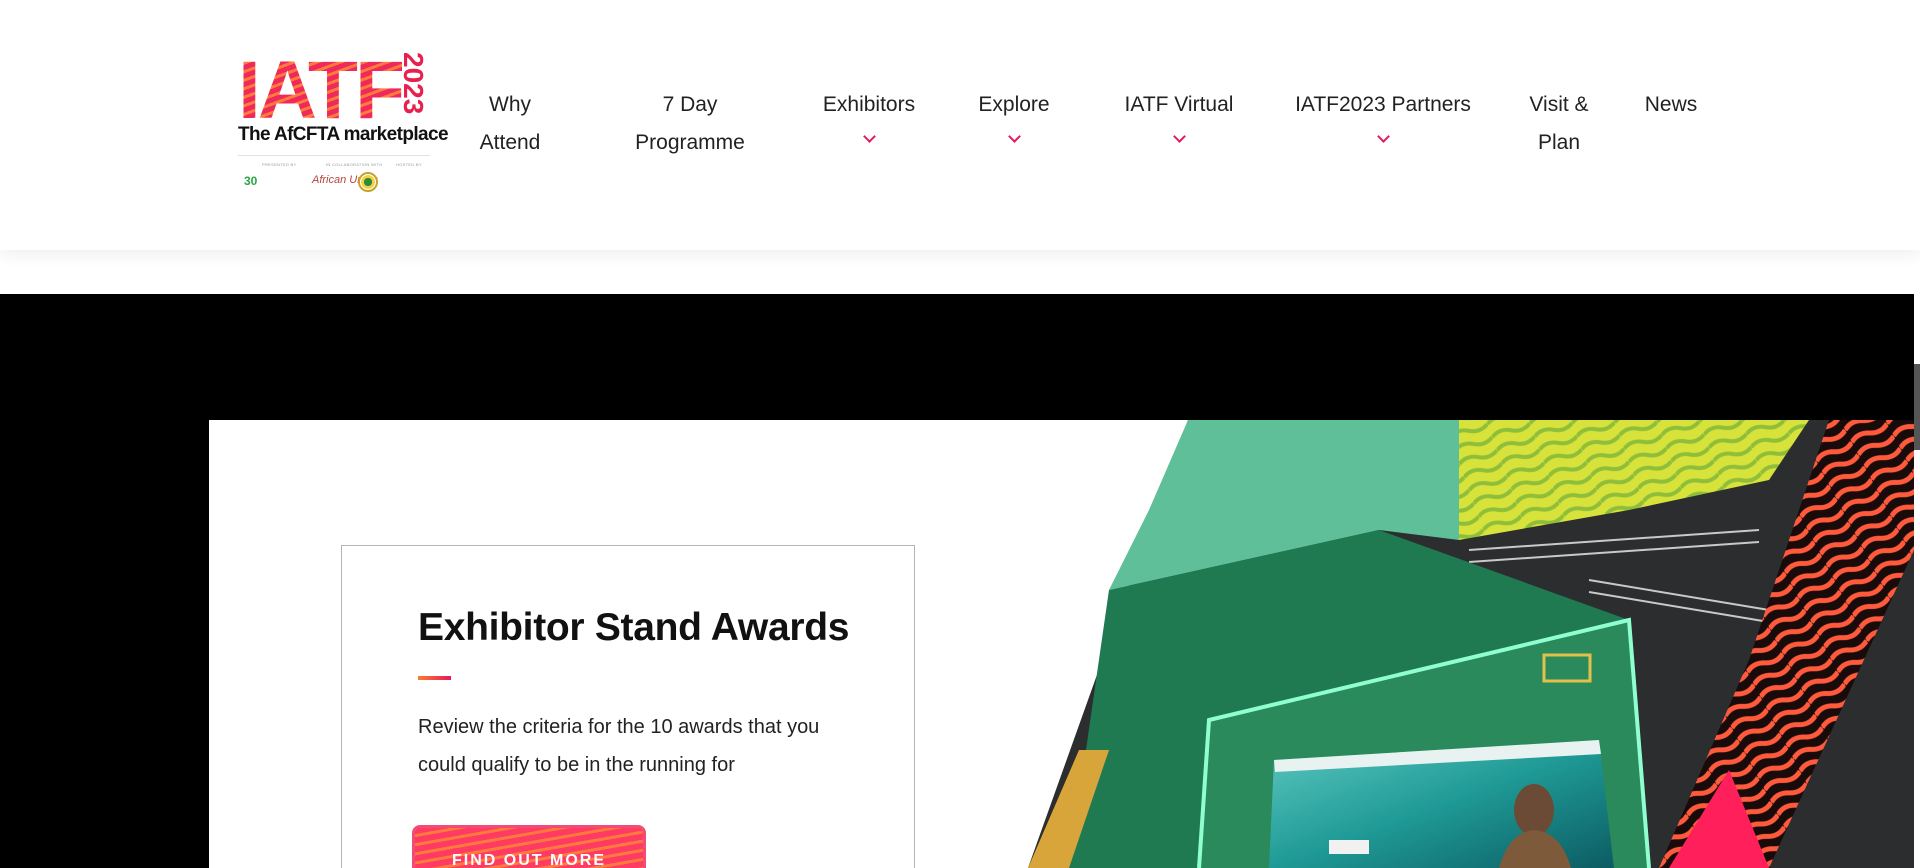 The width and height of the screenshot is (1920, 868). Describe the element at coordinates (529, 846) in the screenshot. I see `find-out-more-button: FIND OUT MORE` at that location.